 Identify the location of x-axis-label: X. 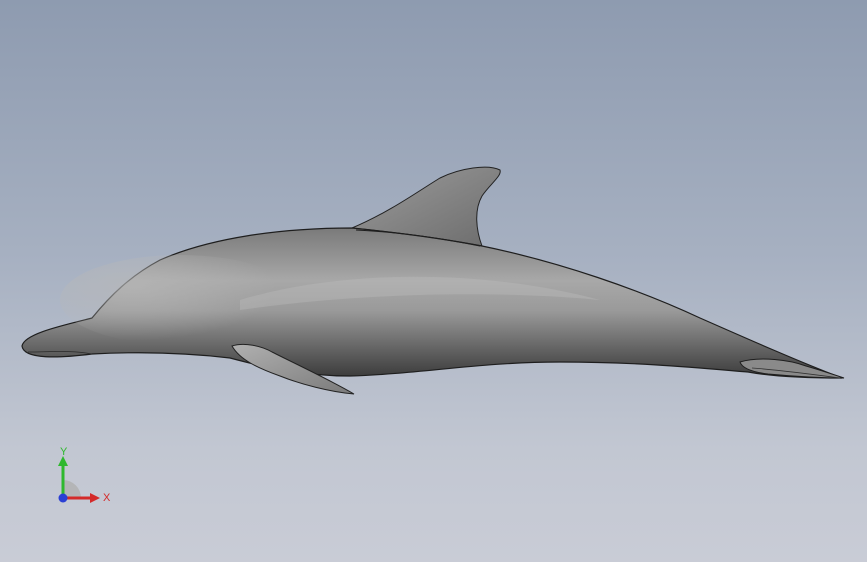
(107, 498).